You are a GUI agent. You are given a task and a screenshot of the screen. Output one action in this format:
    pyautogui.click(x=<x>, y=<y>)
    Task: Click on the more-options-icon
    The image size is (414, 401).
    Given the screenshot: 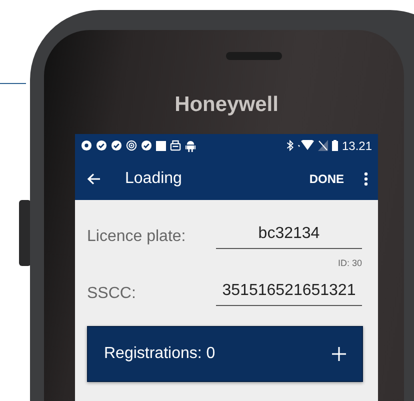 What is the action you would take?
    pyautogui.click(x=366, y=179)
    